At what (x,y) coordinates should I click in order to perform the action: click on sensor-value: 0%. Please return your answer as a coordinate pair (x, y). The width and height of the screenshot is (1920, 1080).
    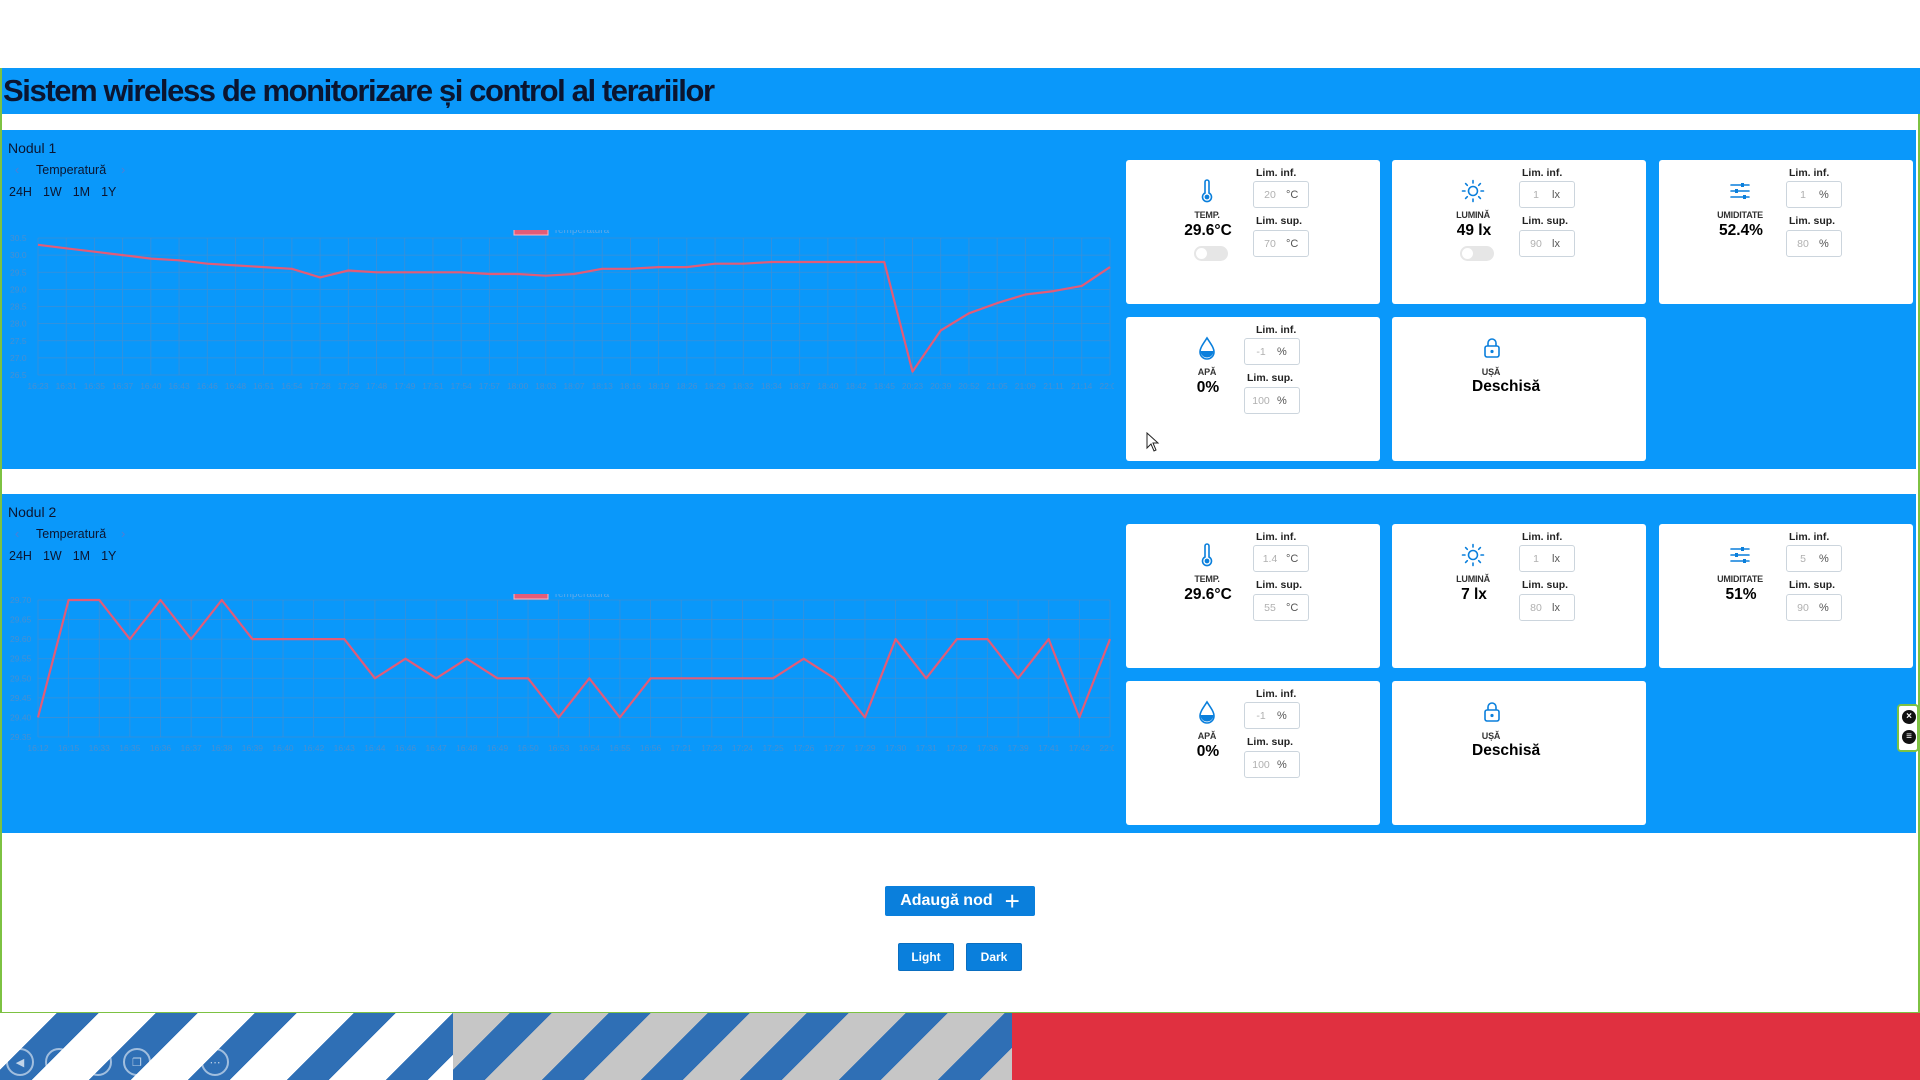
    Looking at the image, I should click on (1208, 387).